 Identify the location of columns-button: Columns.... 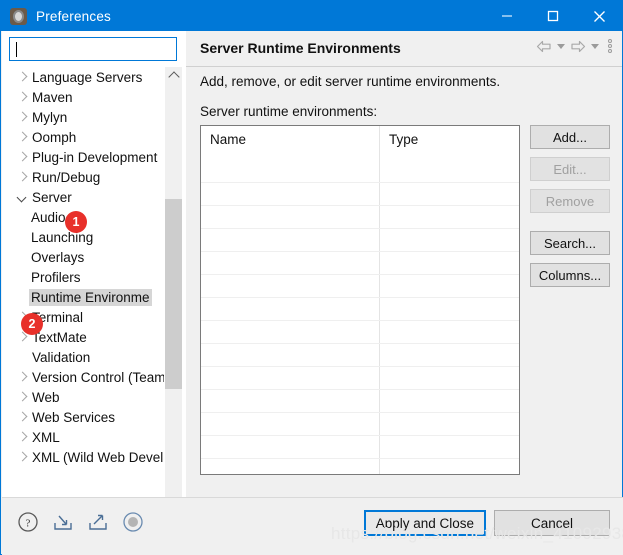
(570, 275).